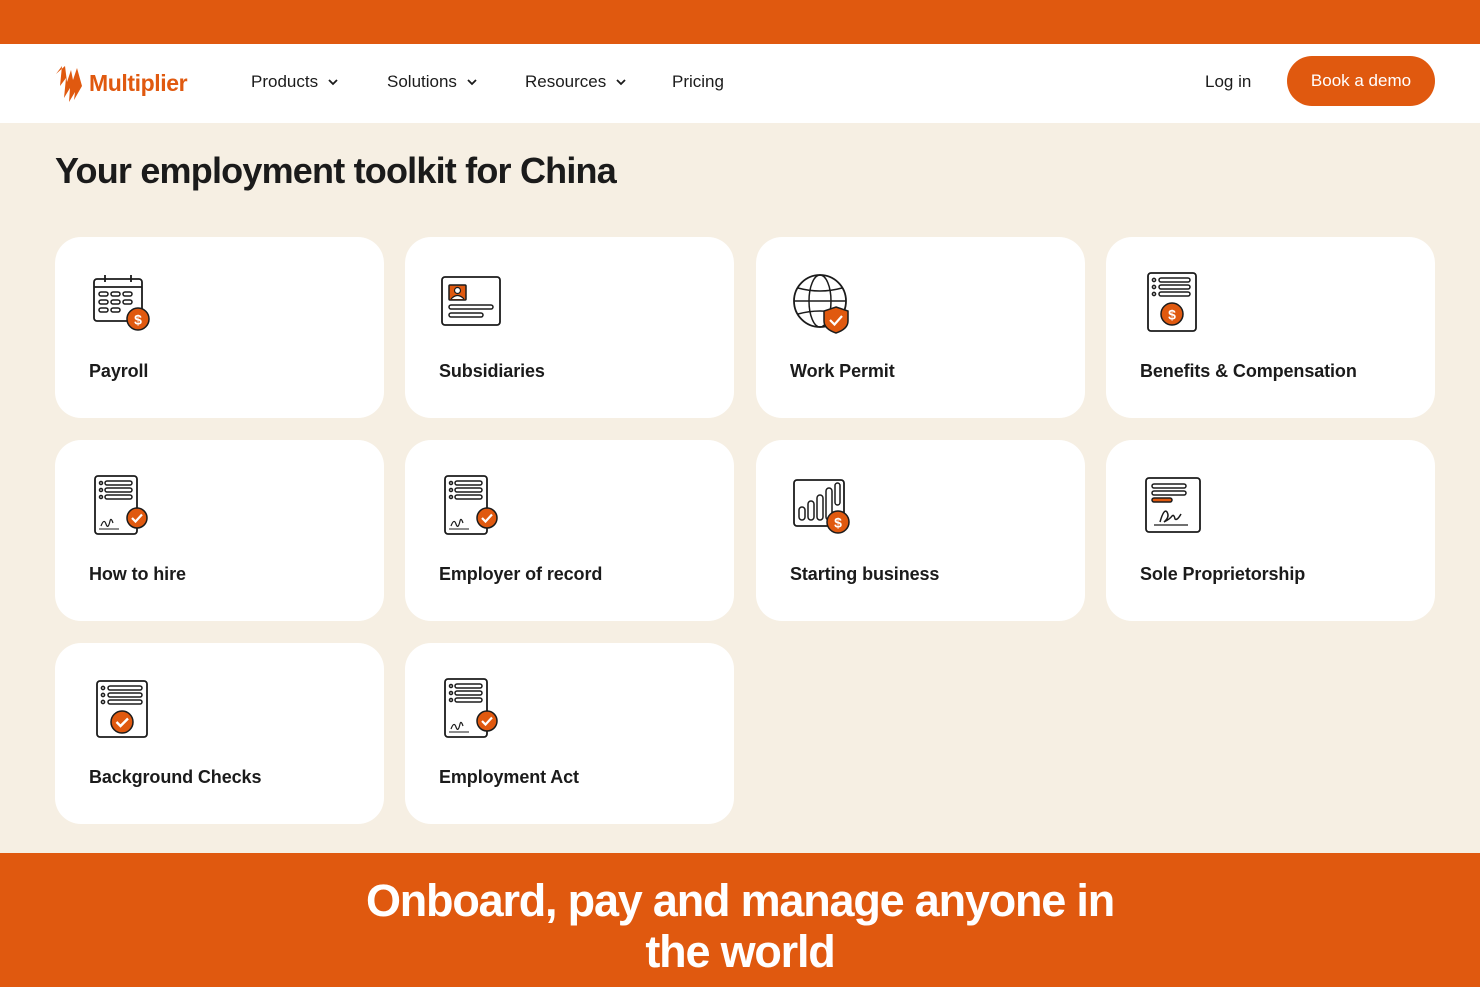  I want to click on nav-products-label: Products, so click(285, 81).